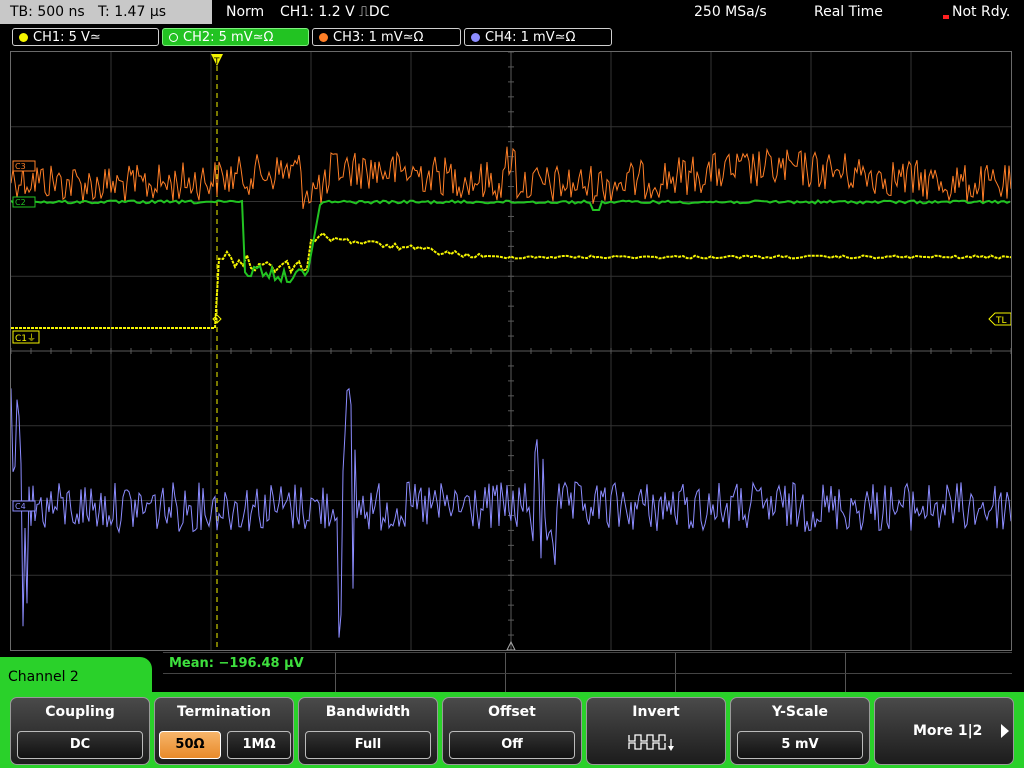  I want to click on yscale-value: 5 mV, so click(800, 745).